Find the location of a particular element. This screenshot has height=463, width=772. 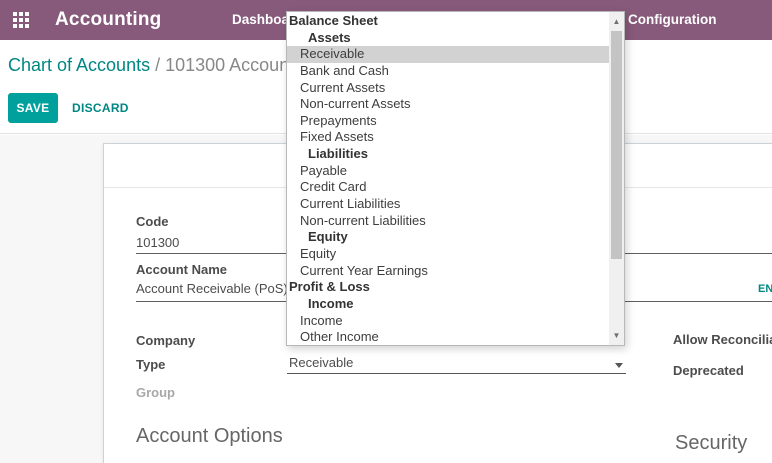

security-section-title: Security is located at coordinates (711, 443).